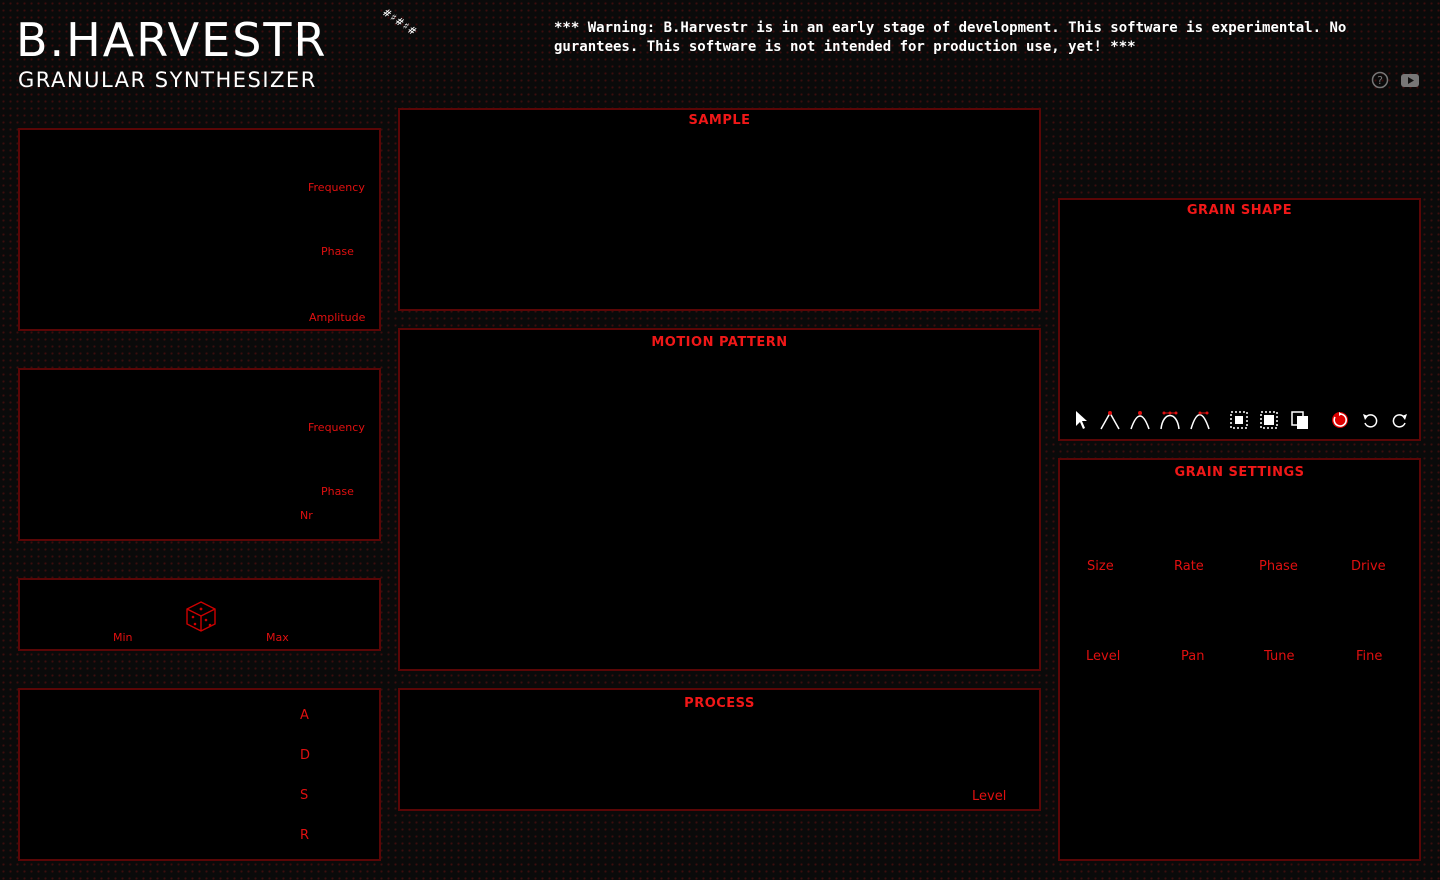  What do you see at coordinates (337, 251) in the screenshot?
I see `lfo1-phase-label: Phase` at bounding box center [337, 251].